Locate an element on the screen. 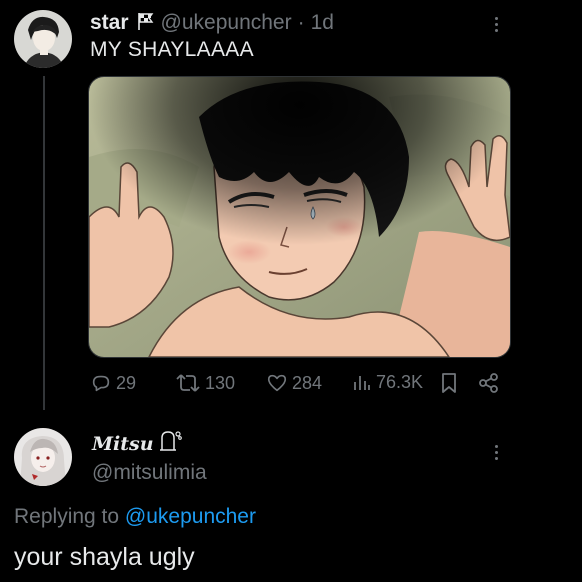 This screenshot has width=582, height=582. view-count: 76.3K is located at coordinates (400, 382).